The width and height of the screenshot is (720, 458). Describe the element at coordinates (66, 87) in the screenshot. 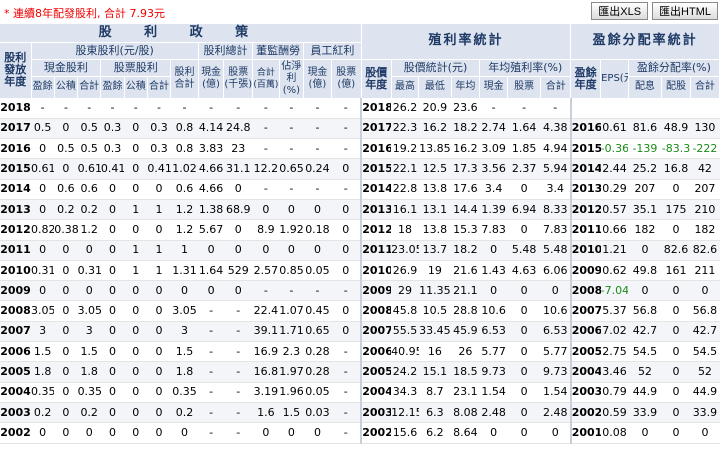

I see `cash-reserve-header: 公積` at that location.